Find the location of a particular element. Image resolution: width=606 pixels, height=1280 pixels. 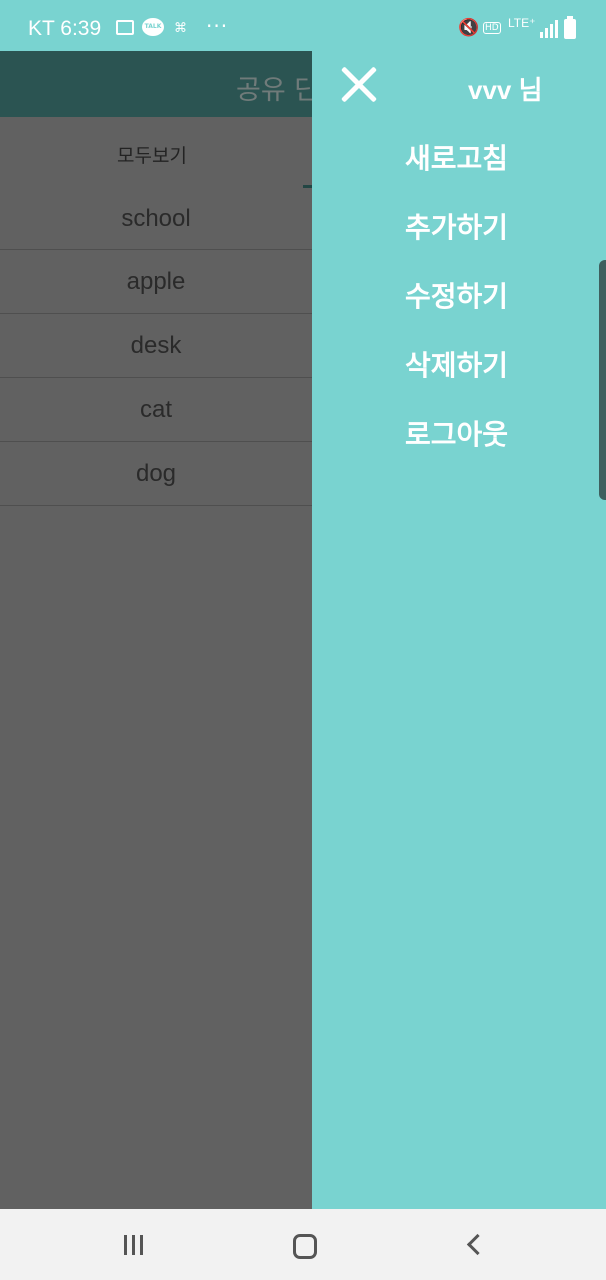

mute-icon: 🔇 is located at coordinates (469, 28).